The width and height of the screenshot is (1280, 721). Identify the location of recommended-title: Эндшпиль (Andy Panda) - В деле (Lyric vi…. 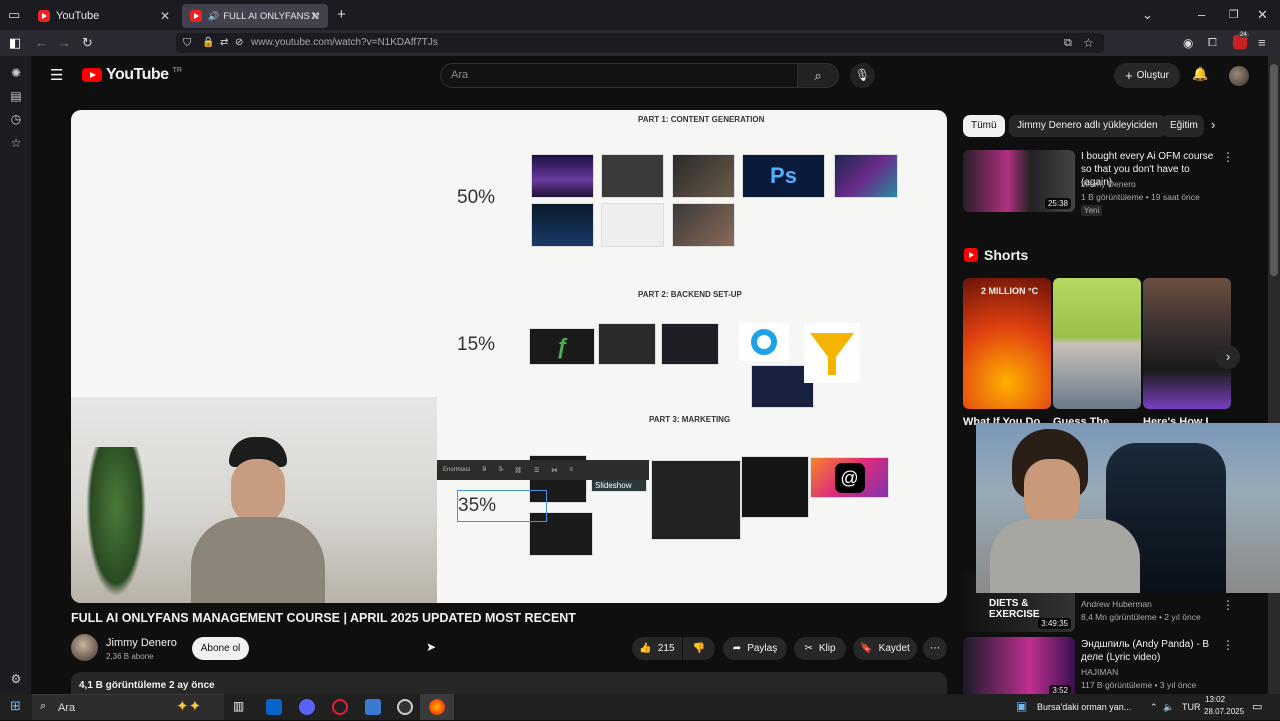
(1150, 651).